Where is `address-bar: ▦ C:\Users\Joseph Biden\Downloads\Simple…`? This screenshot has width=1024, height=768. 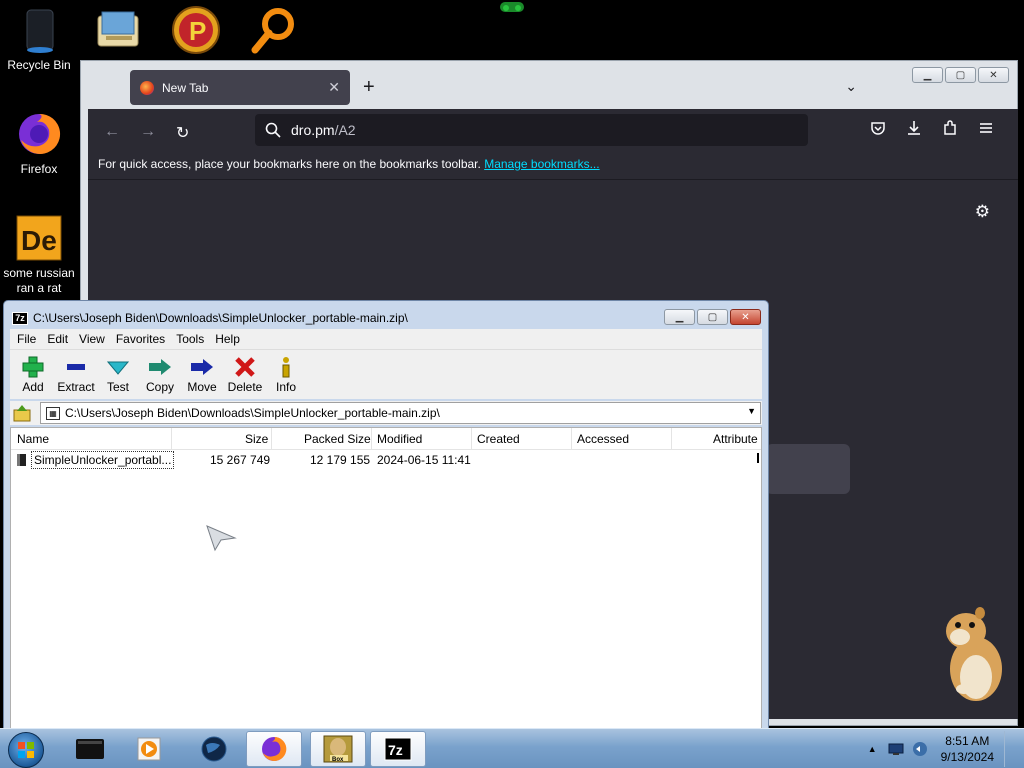 address-bar: ▦ C:\Users\Joseph Biden\Downloads\Simple… is located at coordinates (386, 413).